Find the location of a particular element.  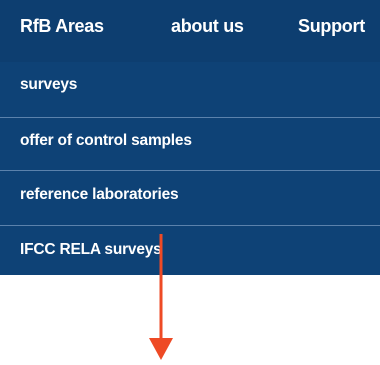

arrow-head is located at coordinates (161, 349).